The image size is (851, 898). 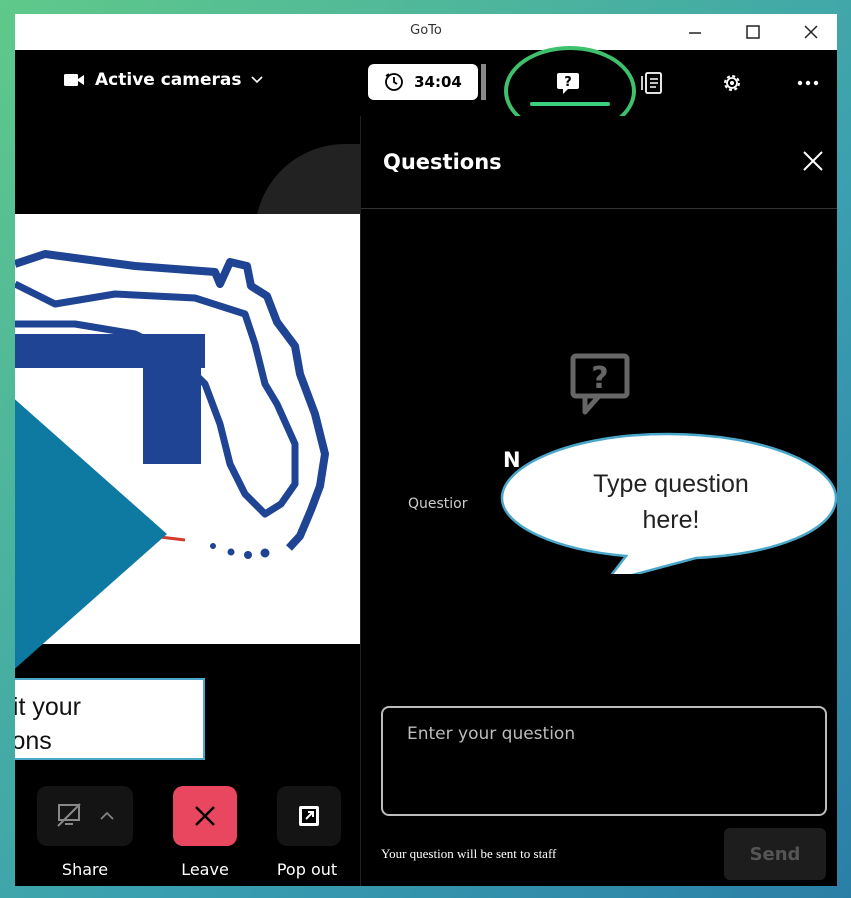 I want to click on notes-icon, so click(x=651, y=83).